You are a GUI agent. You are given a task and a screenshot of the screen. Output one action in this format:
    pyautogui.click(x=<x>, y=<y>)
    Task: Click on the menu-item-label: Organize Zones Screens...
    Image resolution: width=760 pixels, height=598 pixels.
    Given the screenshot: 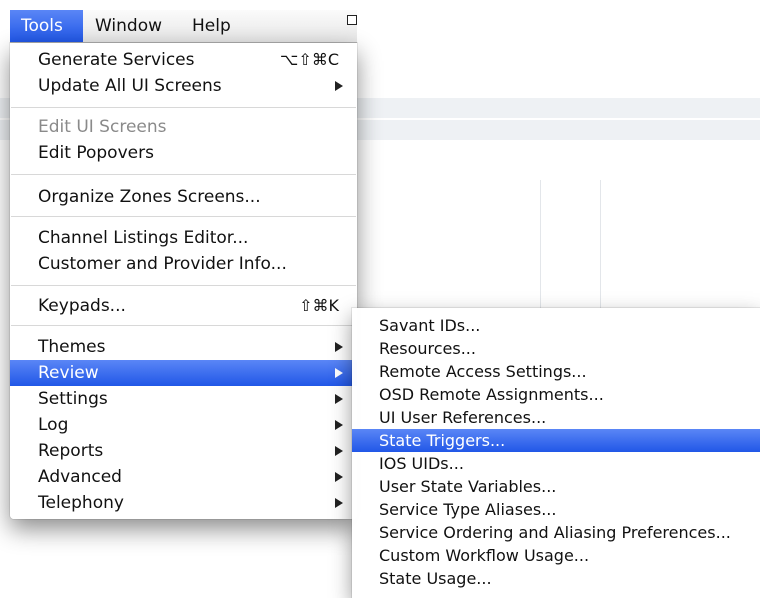 What is the action you would take?
    pyautogui.click(x=149, y=197)
    